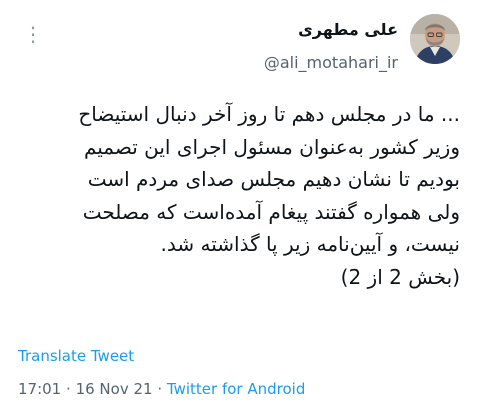 The width and height of the screenshot is (478, 412). What do you see at coordinates (114, 389) in the screenshot?
I see `tweet-date: 16 Nov 21` at bounding box center [114, 389].